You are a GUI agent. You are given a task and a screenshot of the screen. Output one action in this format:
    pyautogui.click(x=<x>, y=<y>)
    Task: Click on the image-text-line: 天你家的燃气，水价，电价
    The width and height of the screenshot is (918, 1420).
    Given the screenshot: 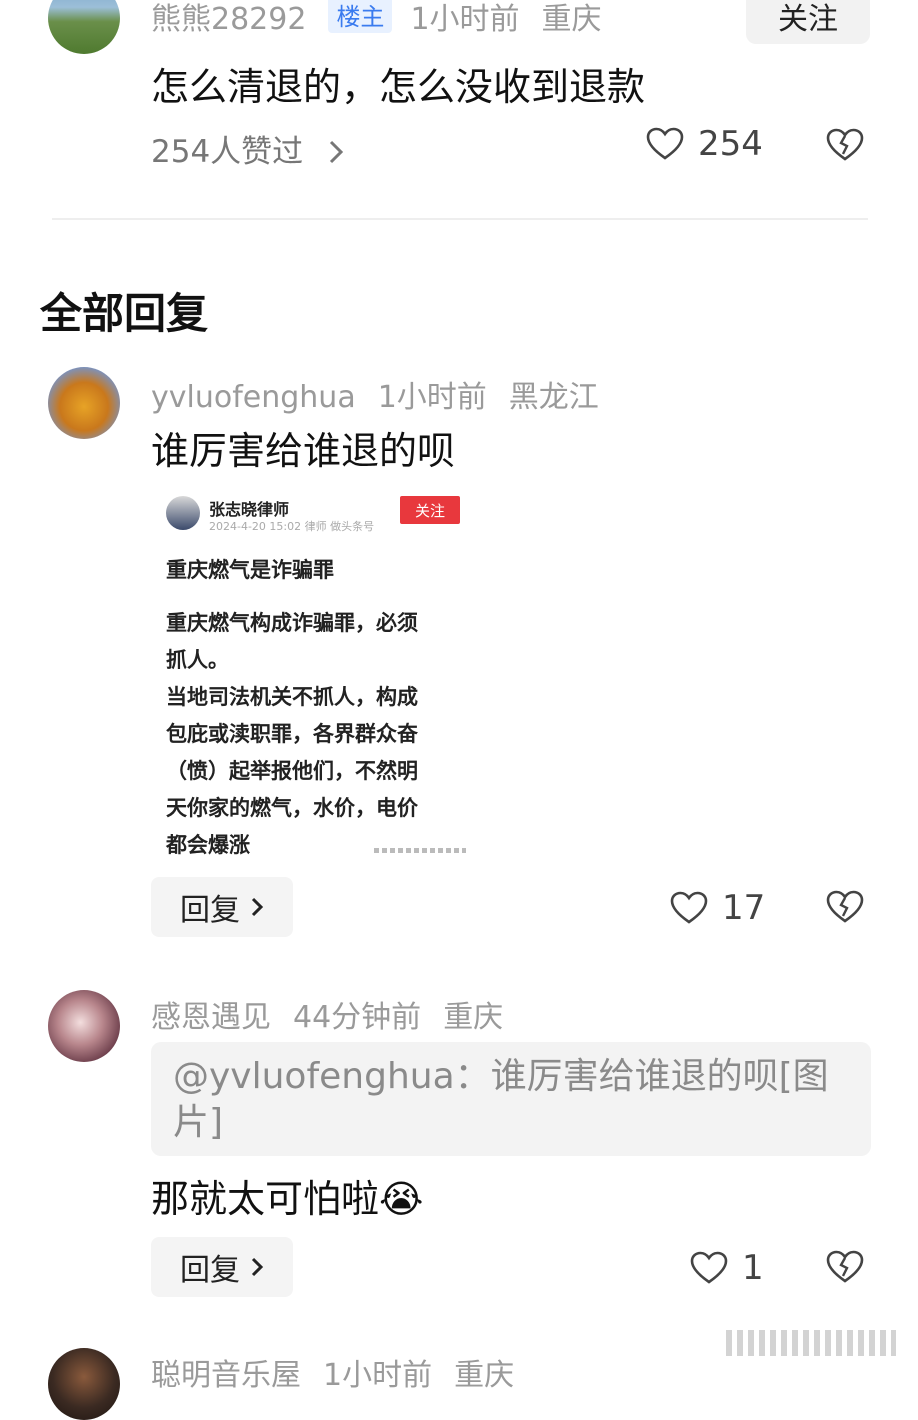 What is the action you would take?
    pyautogui.click(x=292, y=808)
    